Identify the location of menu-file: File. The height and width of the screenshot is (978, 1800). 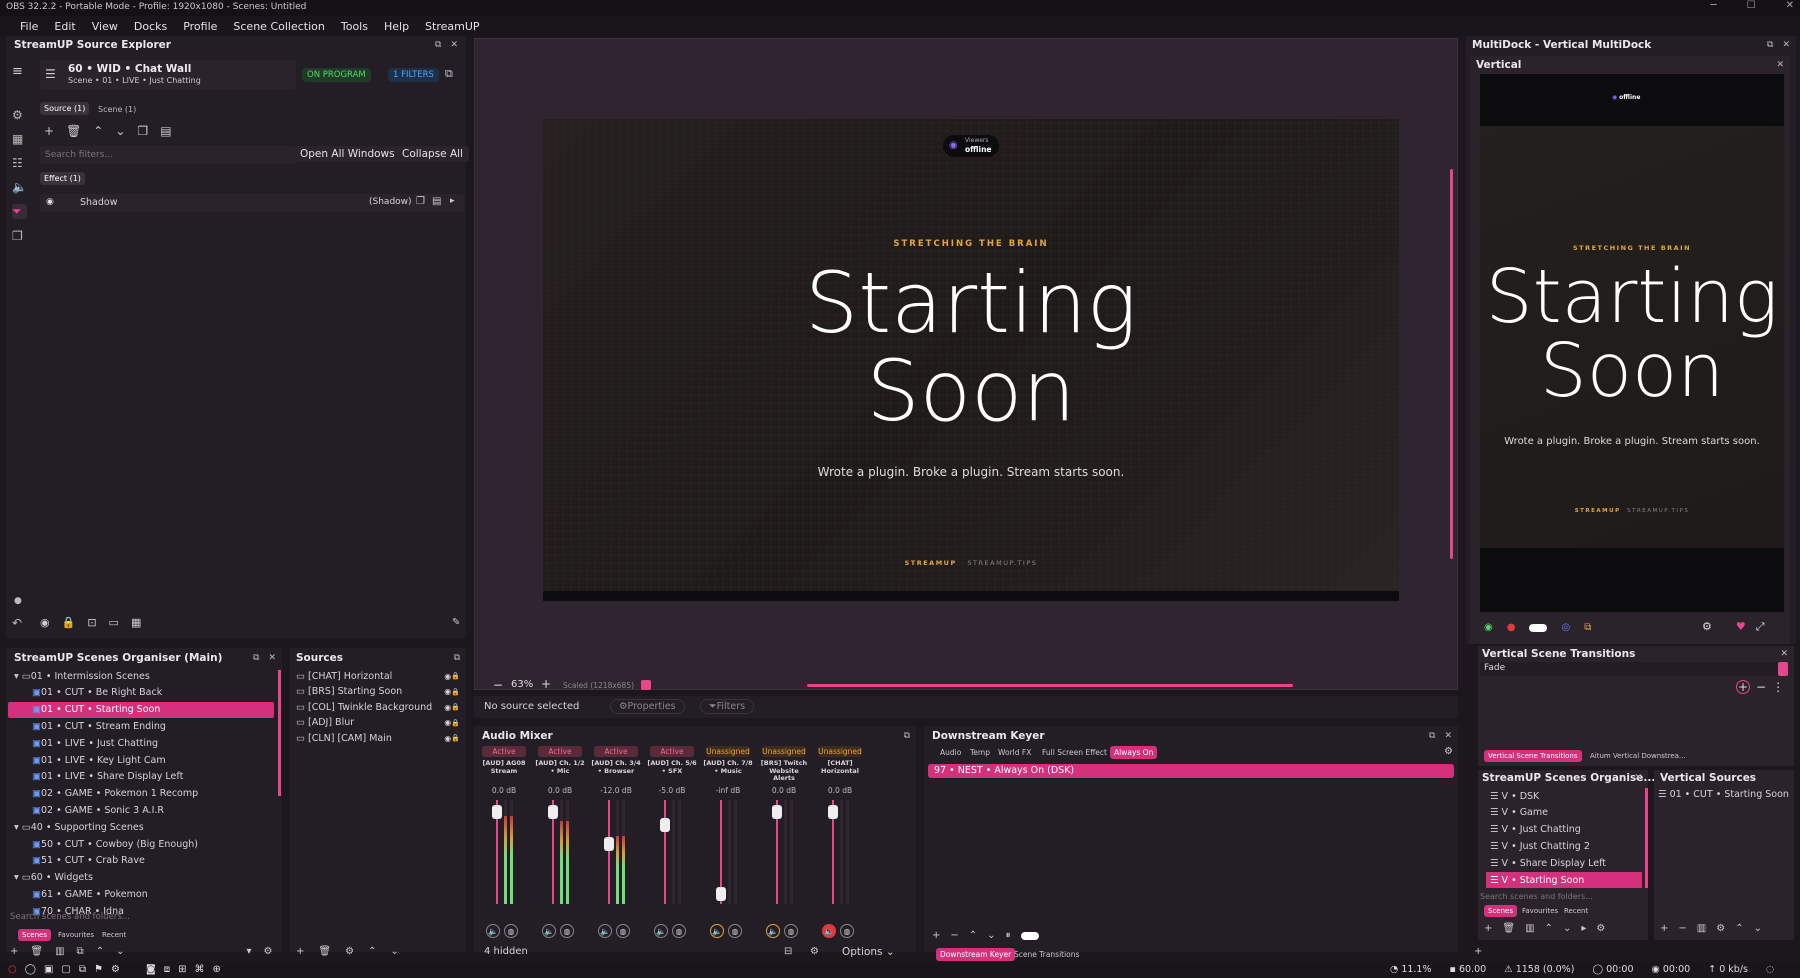
(29, 26).